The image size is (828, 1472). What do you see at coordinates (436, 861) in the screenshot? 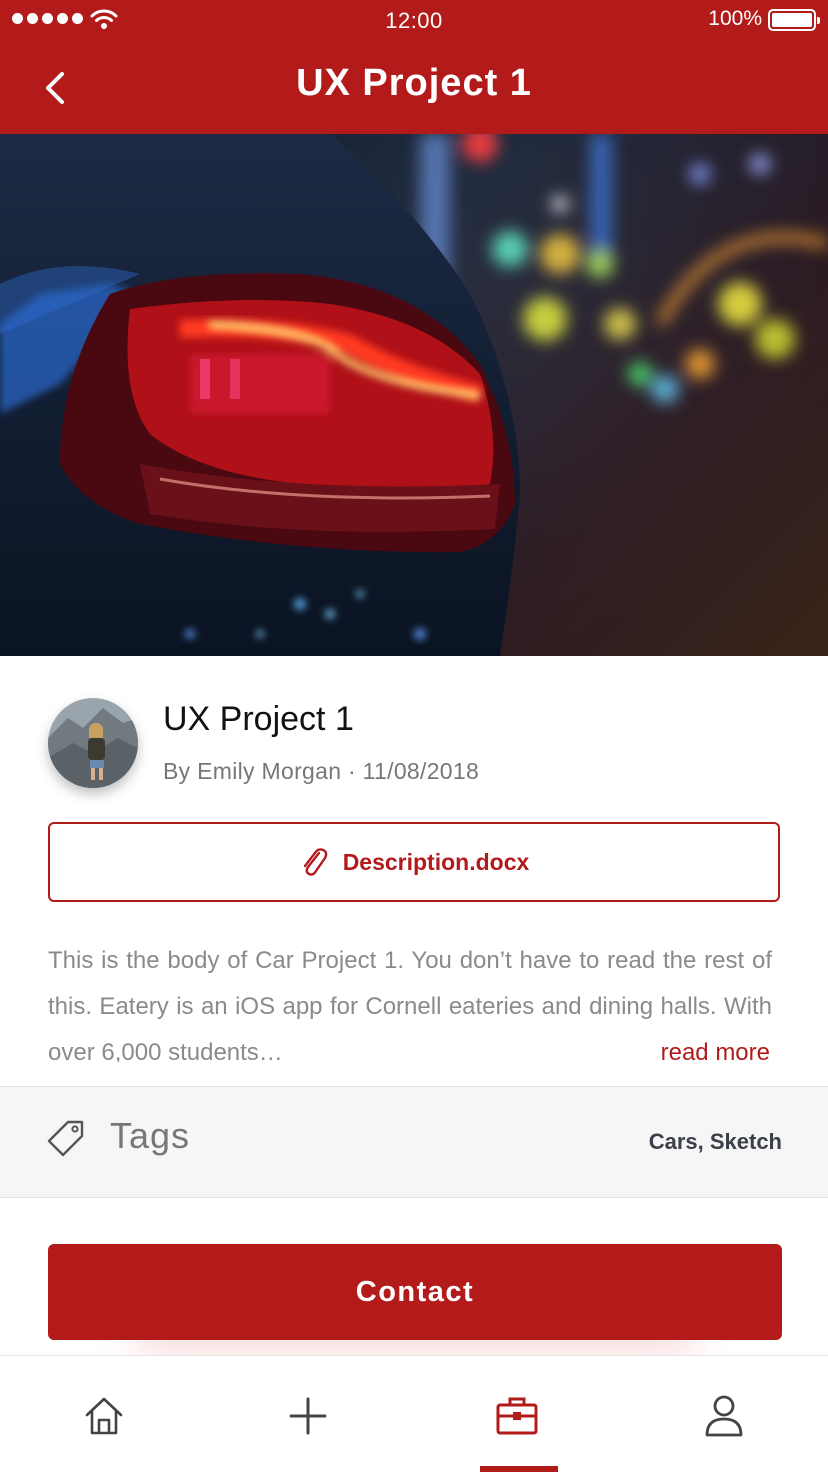
I see `attachment-filename: Description.docx` at bounding box center [436, 861].